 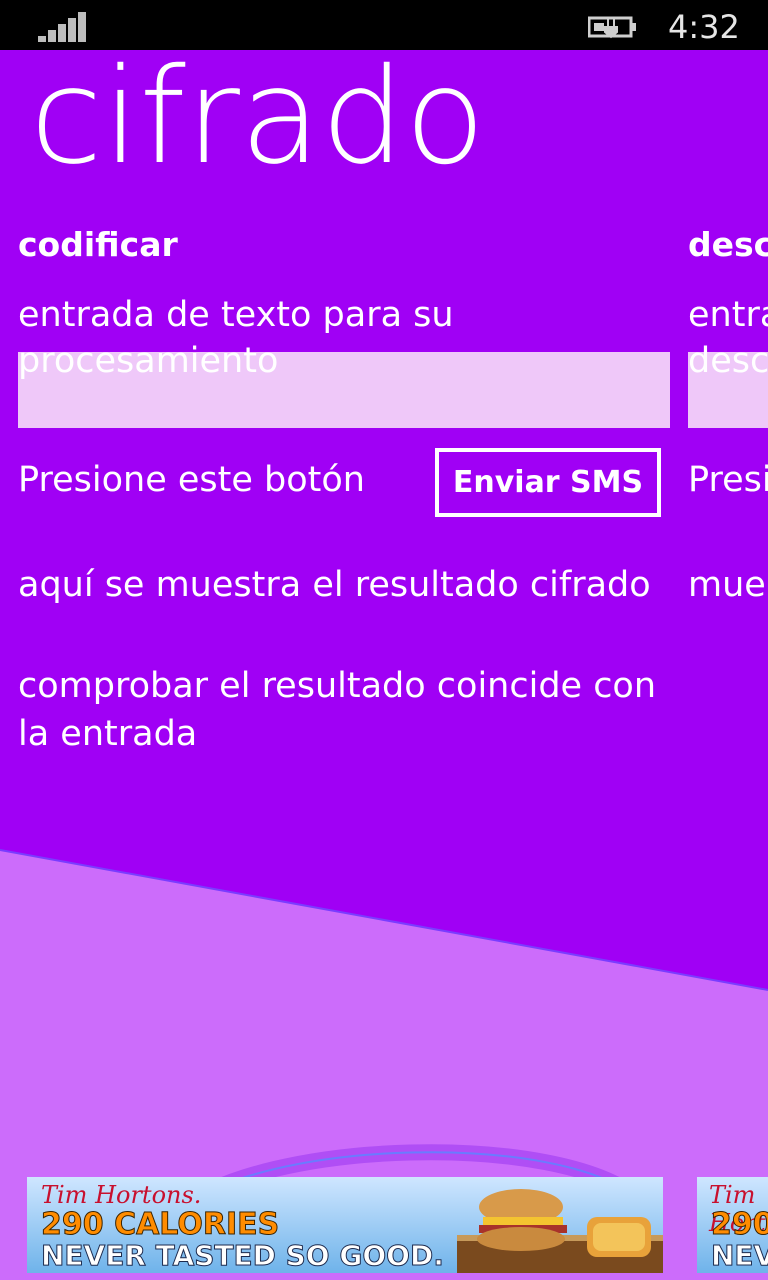 I want to click on ad-tagline: NEV, so click(x=739, y=1256).